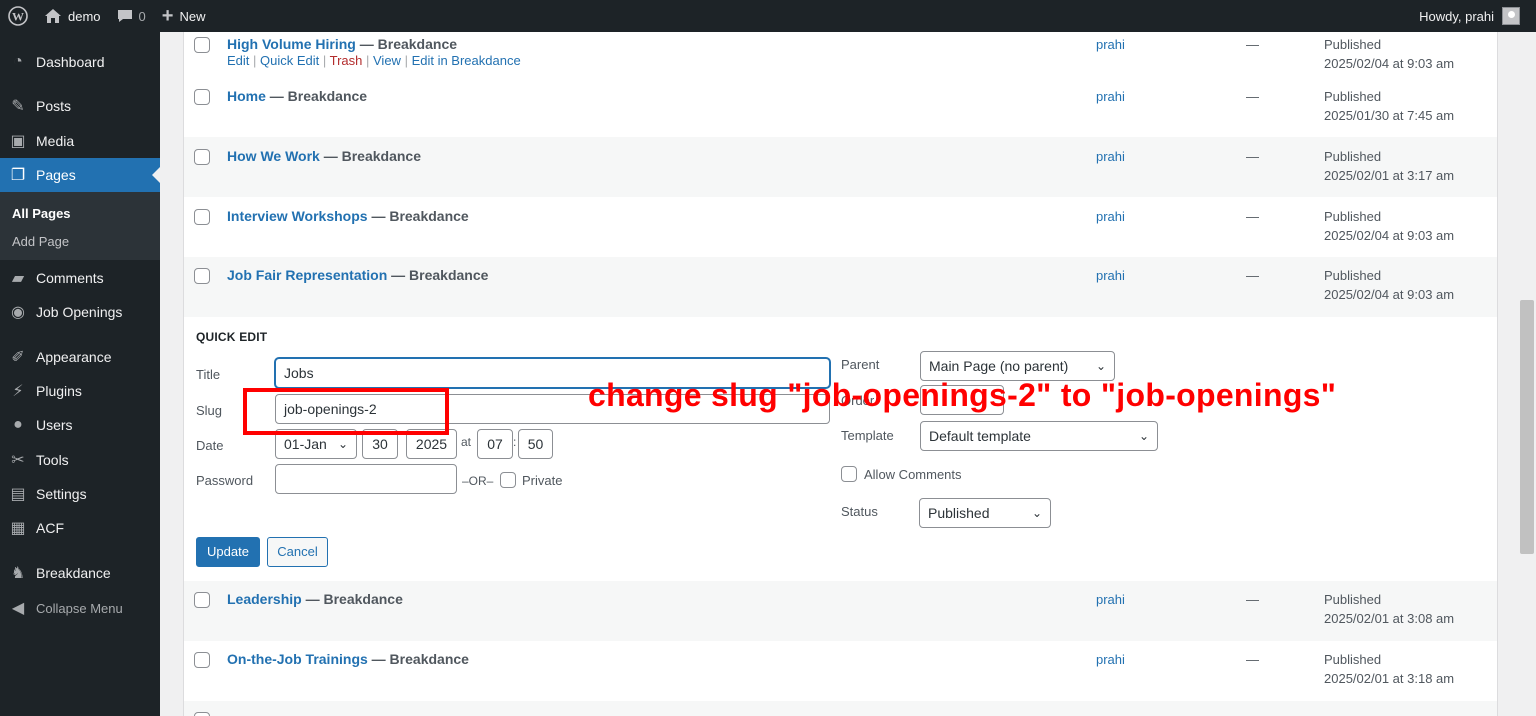  Describe the element at coordinates (346, 60) in the screenshot. I see `trash-link: Trash` at that location.